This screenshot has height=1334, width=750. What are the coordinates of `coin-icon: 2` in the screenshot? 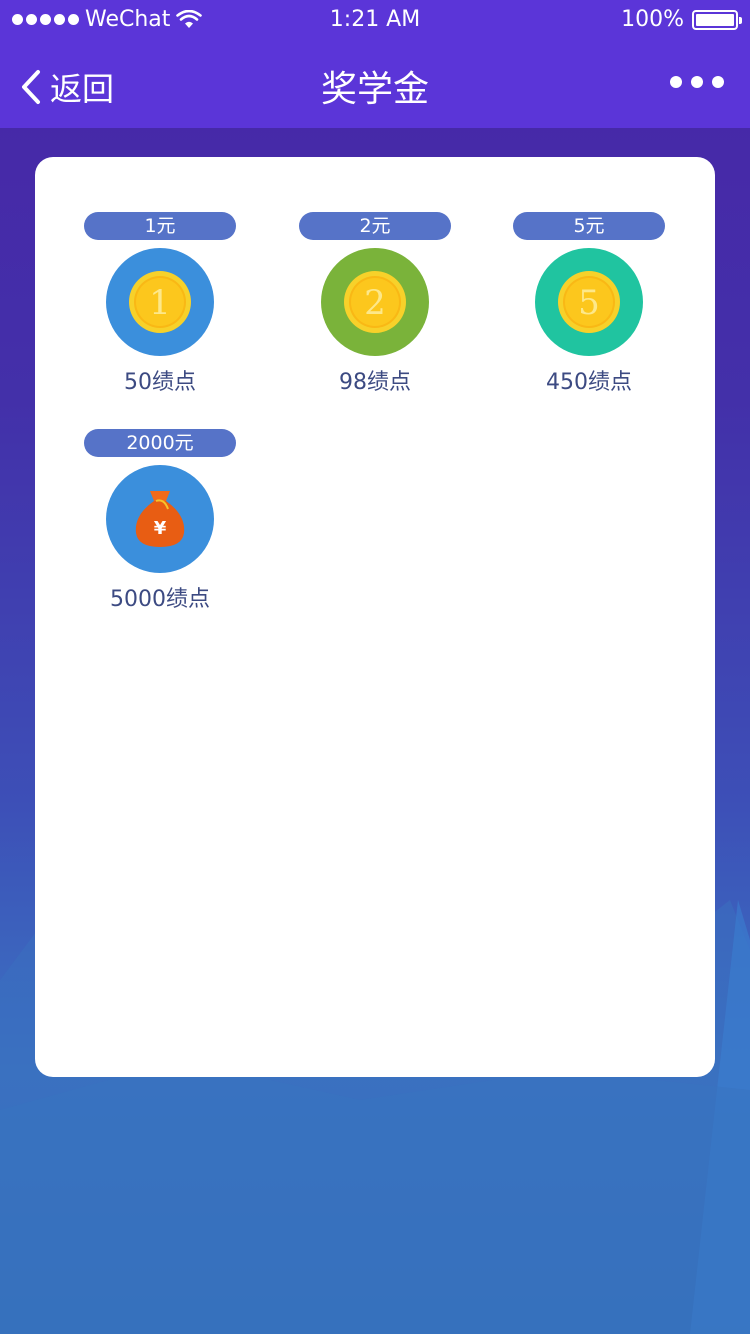 It's located at (375, 302).